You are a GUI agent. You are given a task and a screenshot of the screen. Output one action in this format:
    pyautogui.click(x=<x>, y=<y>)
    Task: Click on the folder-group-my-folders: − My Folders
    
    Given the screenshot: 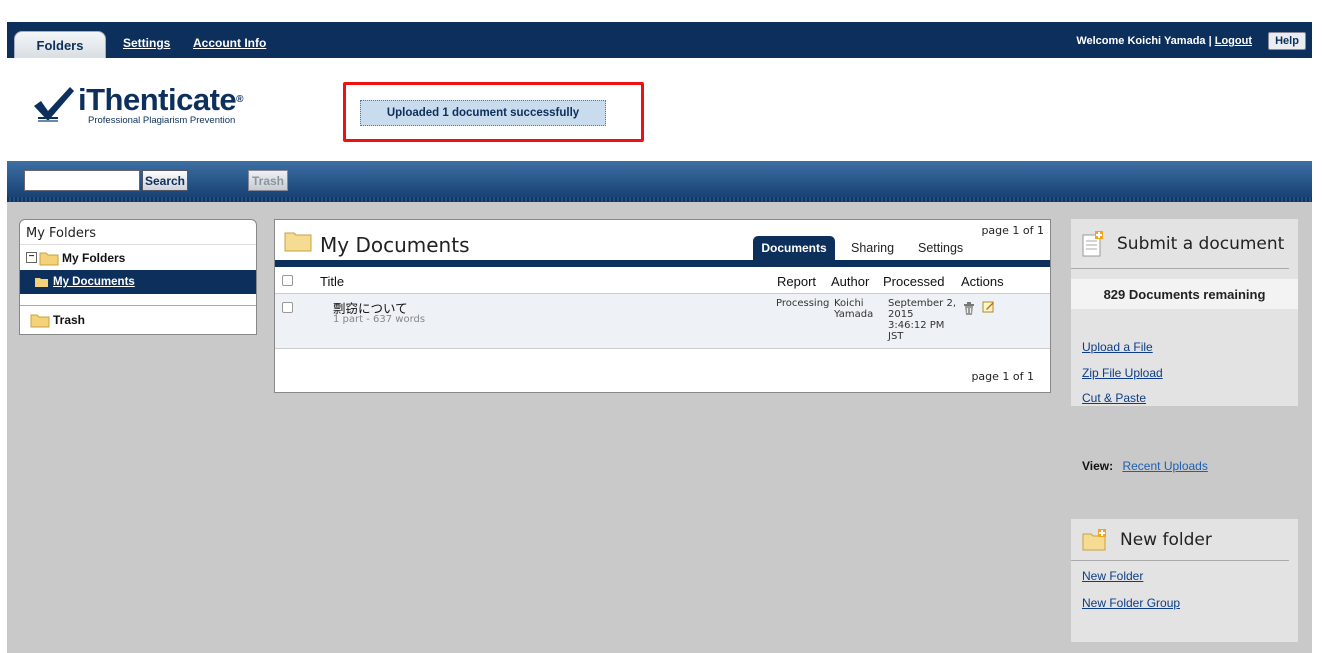 What is the action you would take?
    pyautogui.click(x=138, y=257)
    